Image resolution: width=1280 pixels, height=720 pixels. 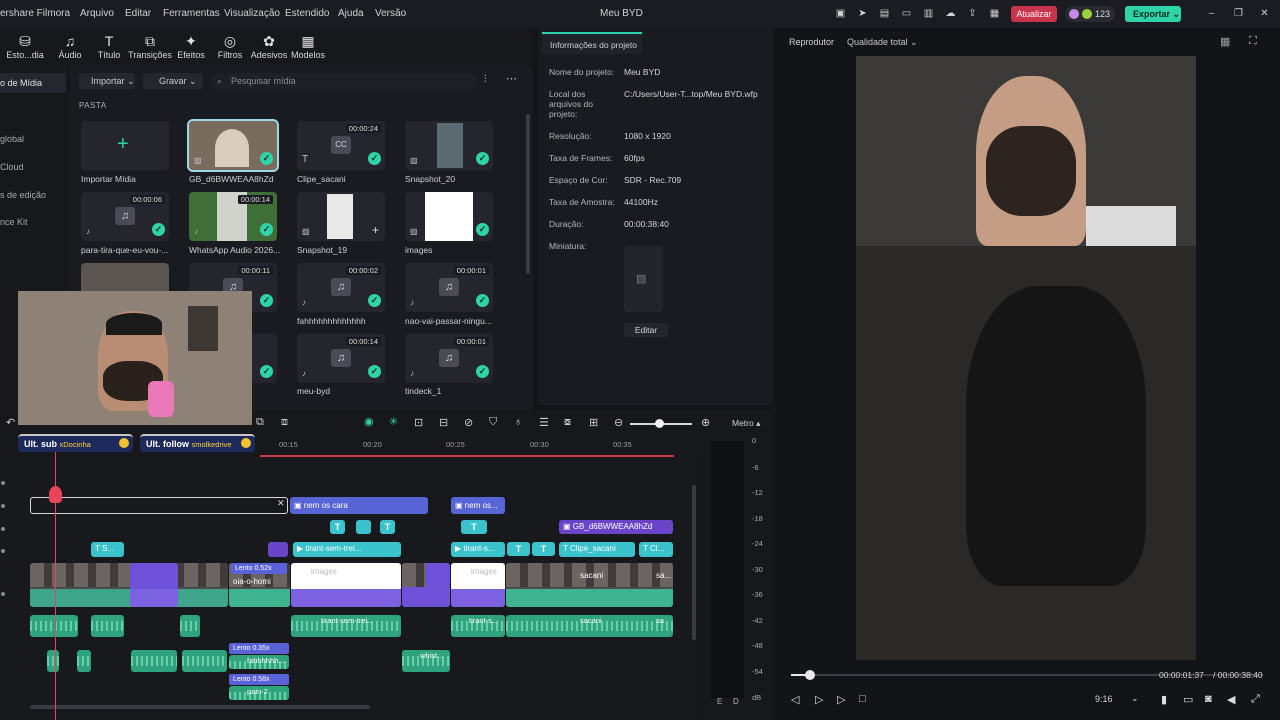 What do you see at coordinates (233, 216) in the screenshot?
I see `media-item-whatsapp-audio: 00:00:14 ♪ ✓` at bounding box center [233, 216].